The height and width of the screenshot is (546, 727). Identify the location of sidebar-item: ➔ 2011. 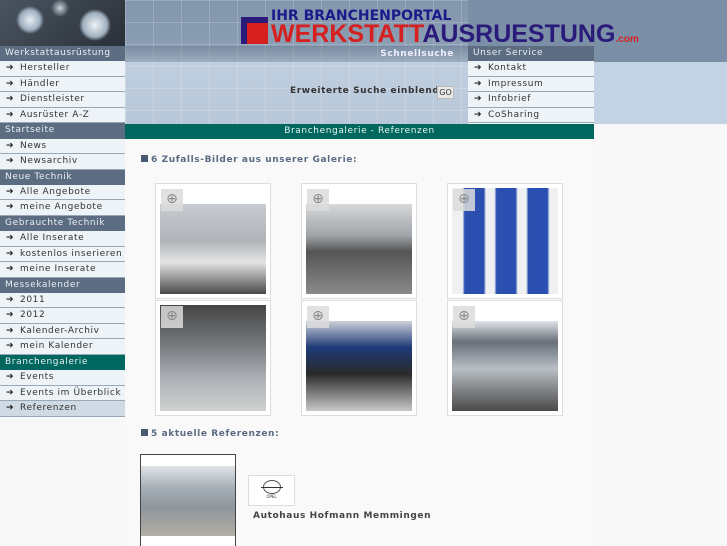
(62, 301).